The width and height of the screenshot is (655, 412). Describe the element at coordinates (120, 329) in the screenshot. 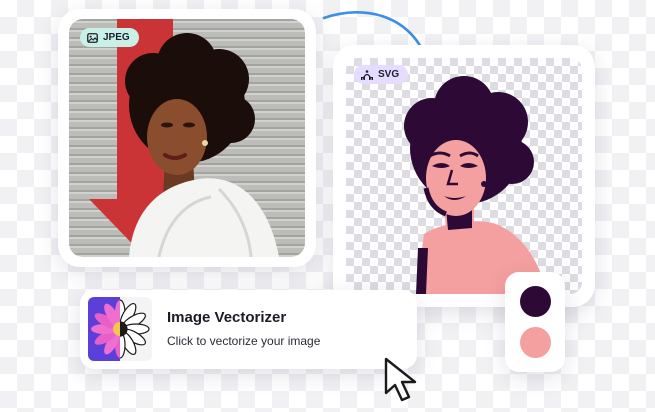

I see `flower-icon` at that location.